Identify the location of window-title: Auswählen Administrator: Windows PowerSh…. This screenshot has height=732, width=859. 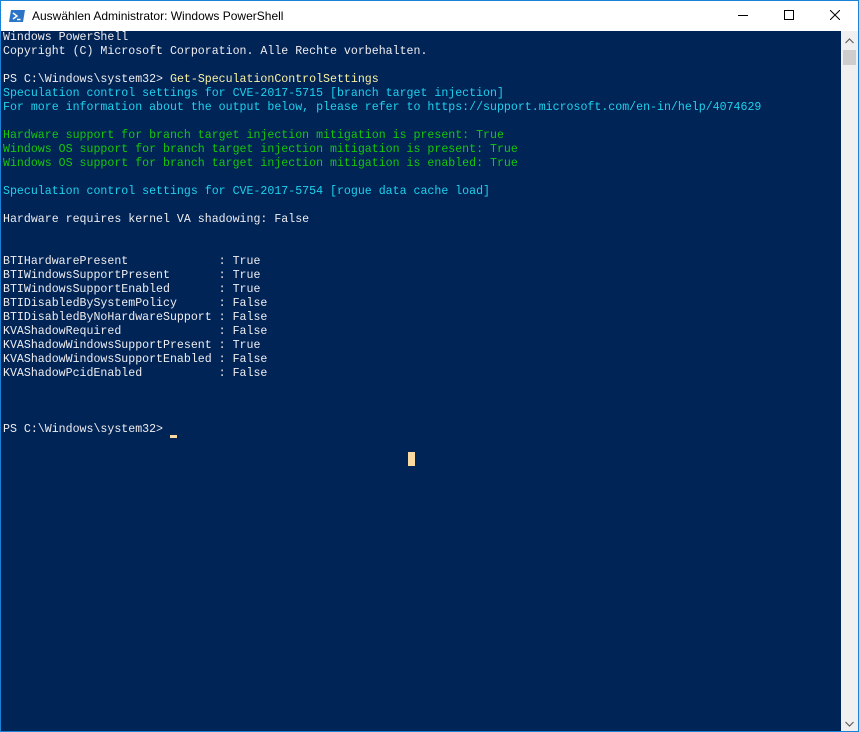
(158, 16).